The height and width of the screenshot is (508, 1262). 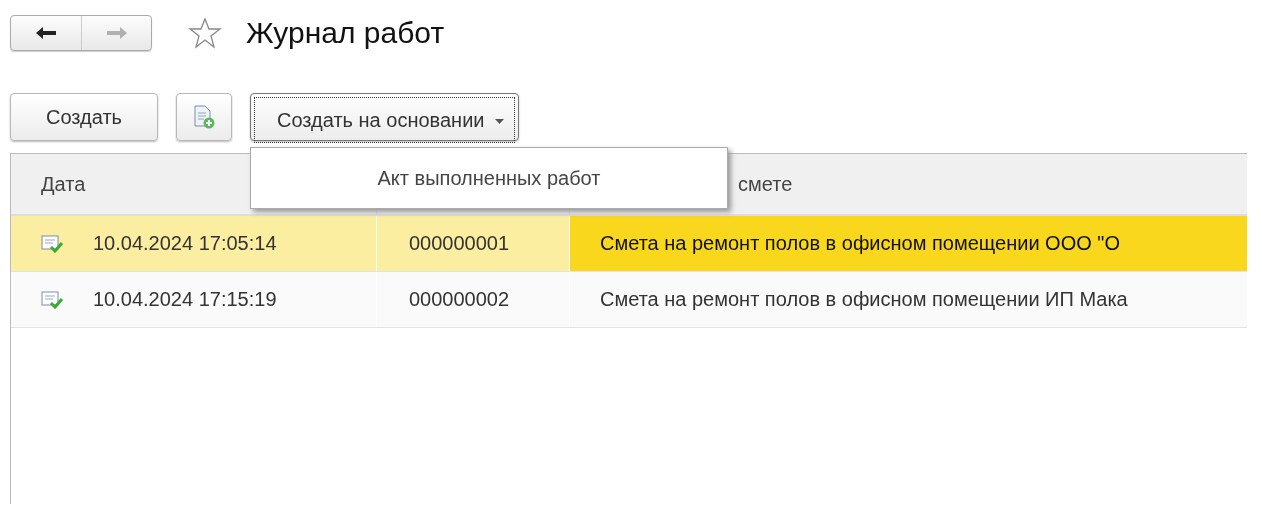 What do you see at coordinates (459, 299) in the screenshot?
I see `table-cell: 000000002` at bounding box center [459, 299].